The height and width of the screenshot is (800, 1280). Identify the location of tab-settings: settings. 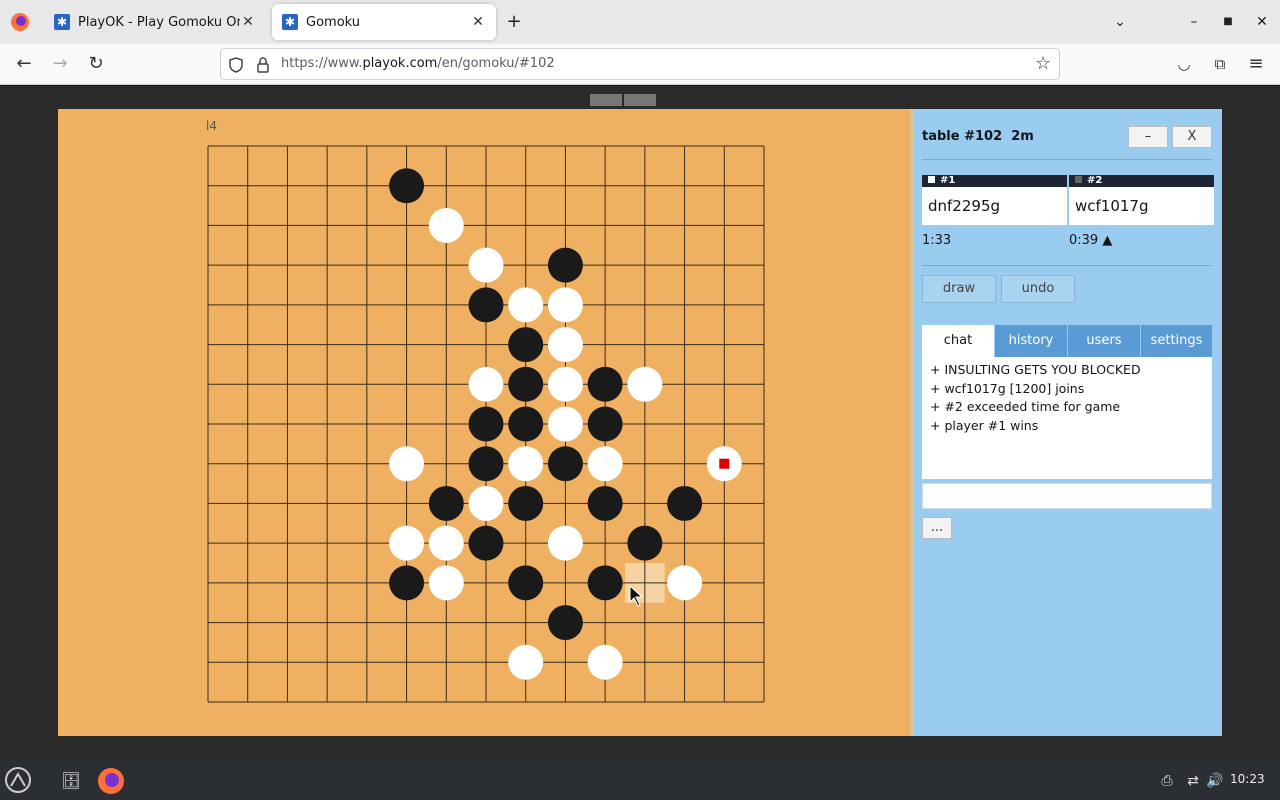
(1176, 341).